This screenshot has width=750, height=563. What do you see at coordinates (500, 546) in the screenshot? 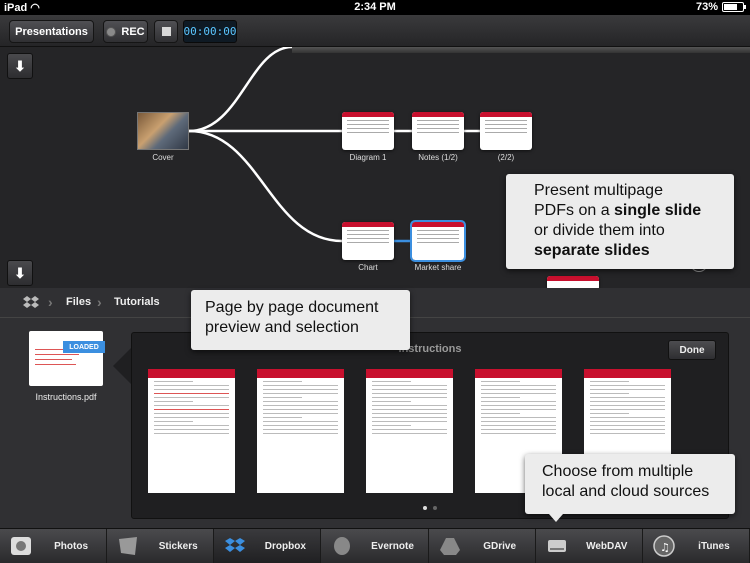
I see `tab-gdrive-label: GDrive` at bounding box center [500, 546].